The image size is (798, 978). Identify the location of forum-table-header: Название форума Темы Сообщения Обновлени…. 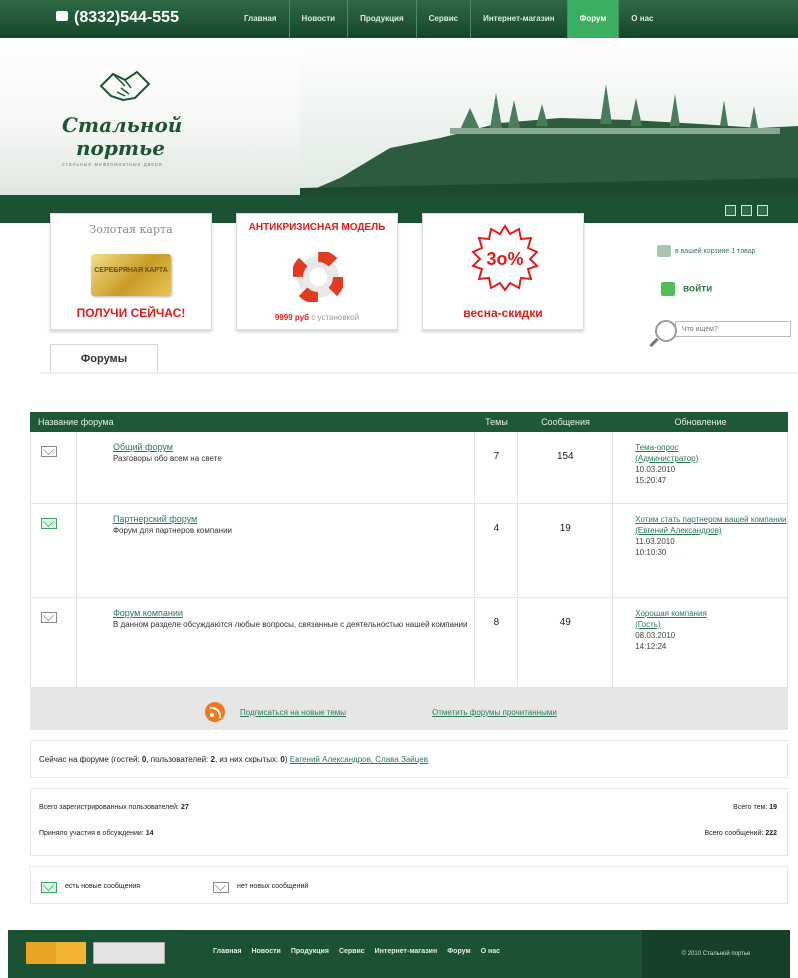
(409, 422).